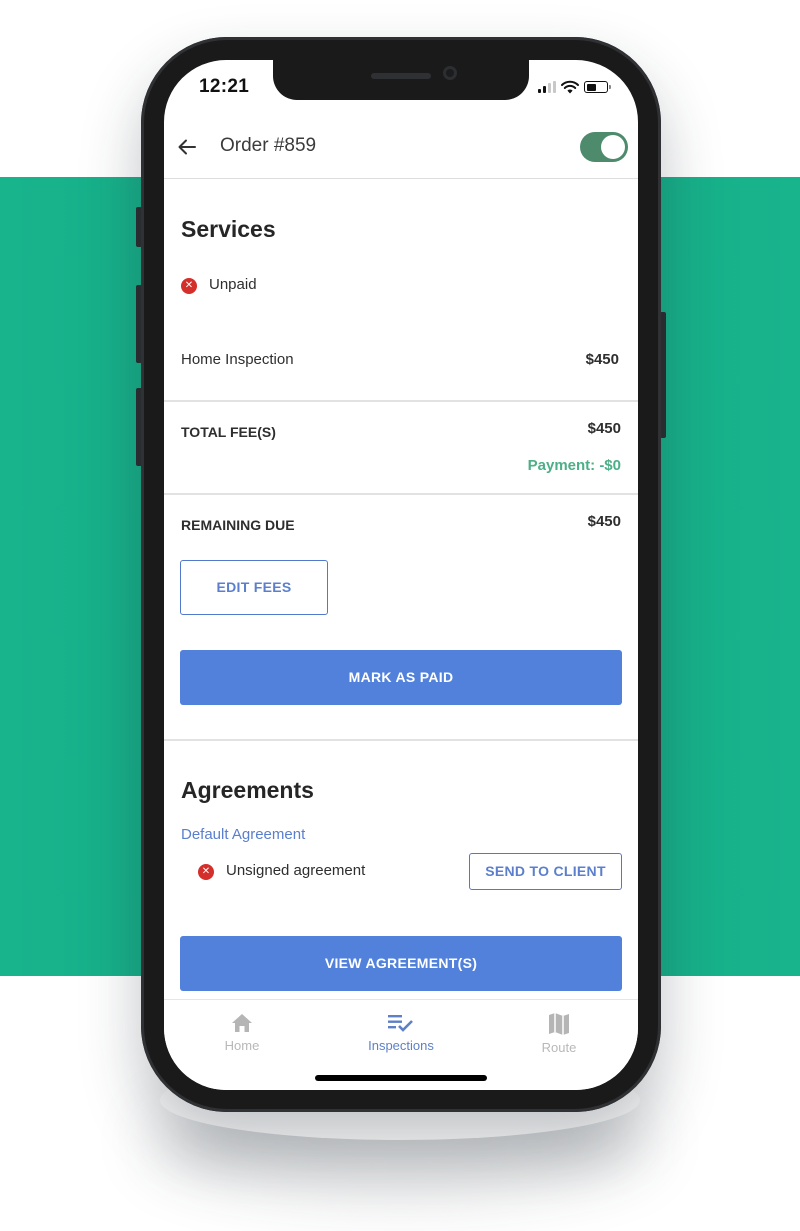  What do you see at coordinates (243, 834) in the screenshot?
I see `default-agreement-link: Default Agreement` at bounding box center [243, 834].